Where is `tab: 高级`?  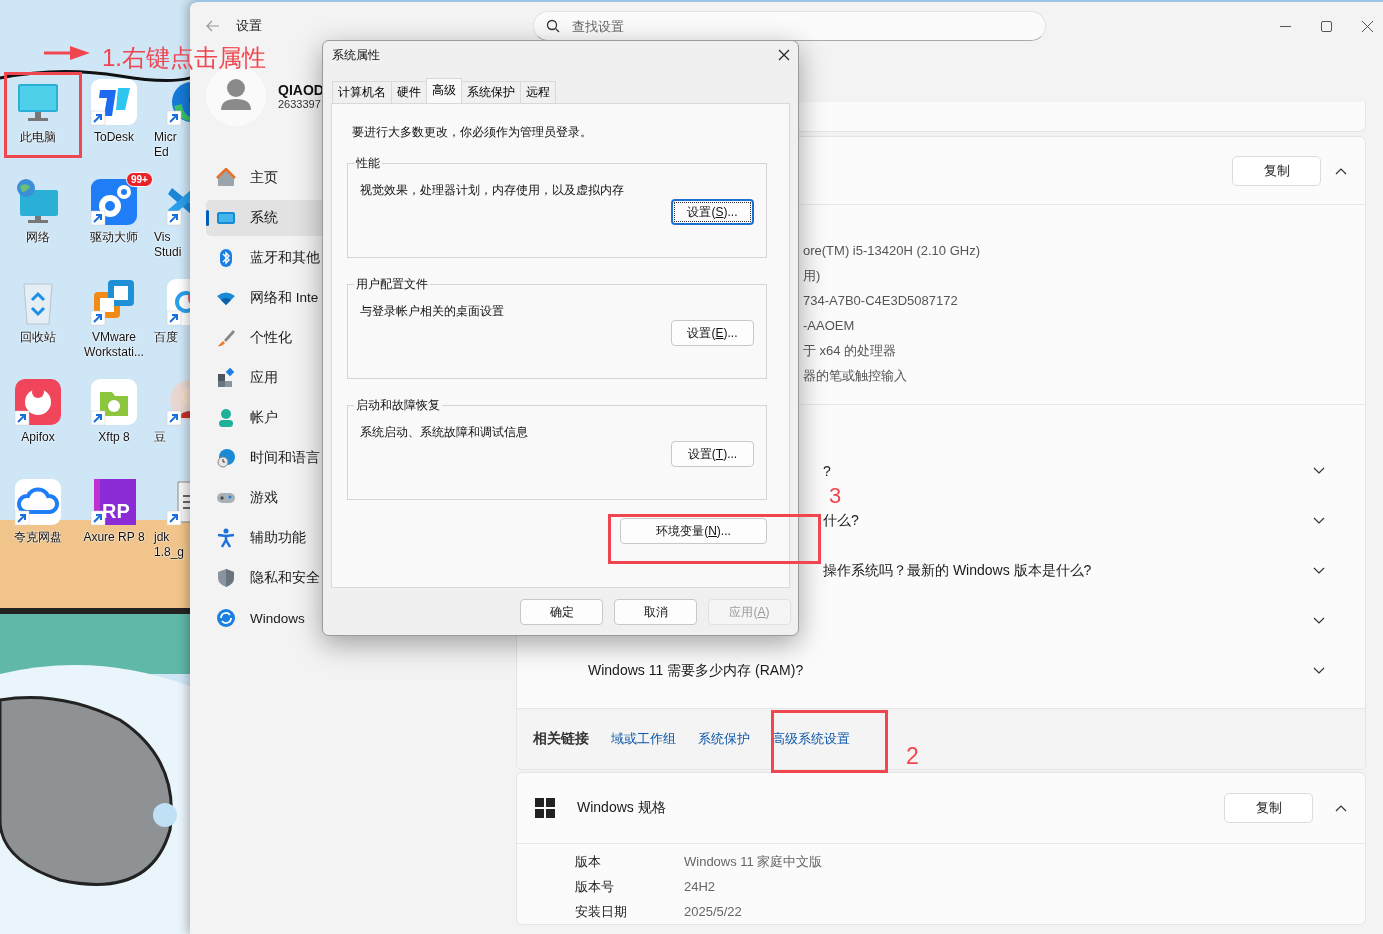 tab: 高级 is located at coordinates (444, 90).